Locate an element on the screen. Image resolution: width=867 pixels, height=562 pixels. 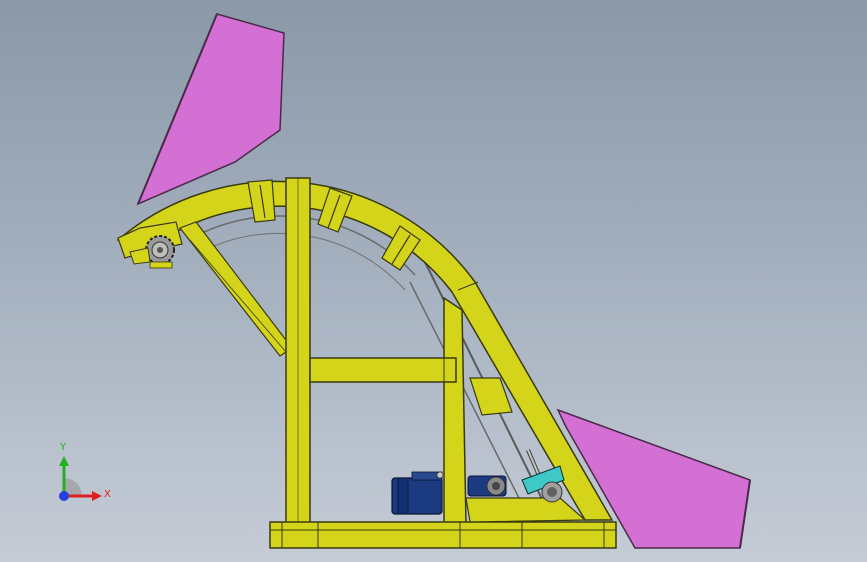
y-axis-label: Y is located at coordinates (63, 447).